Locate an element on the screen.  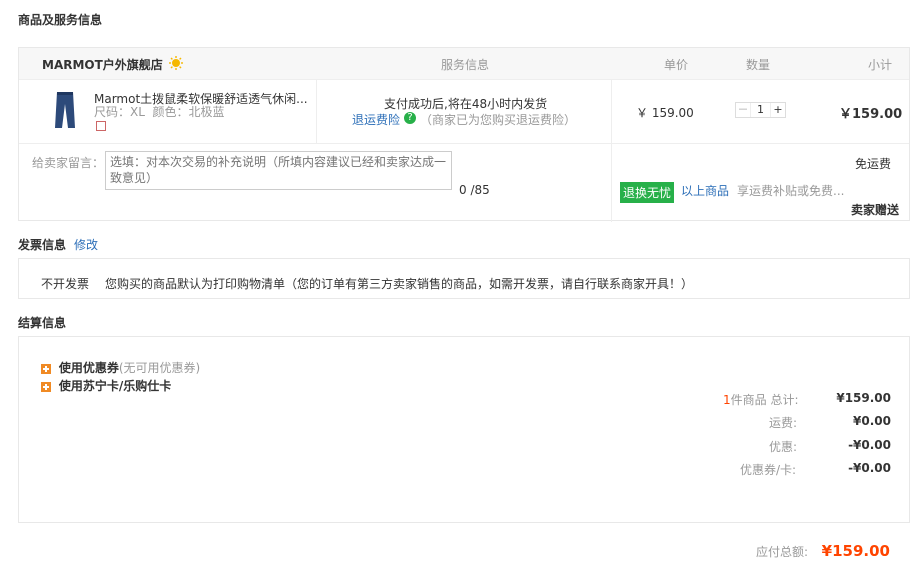
summary-discount-row: 优惠: -¥0.00 is located at coordinates (807, 446).